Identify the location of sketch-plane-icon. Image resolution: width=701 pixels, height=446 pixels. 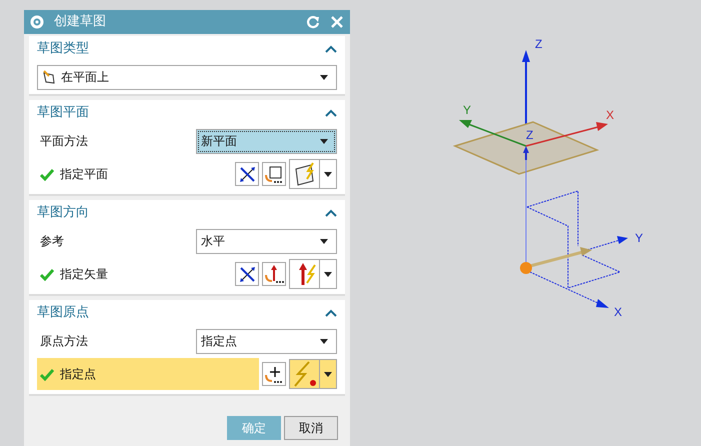
(49, 77).